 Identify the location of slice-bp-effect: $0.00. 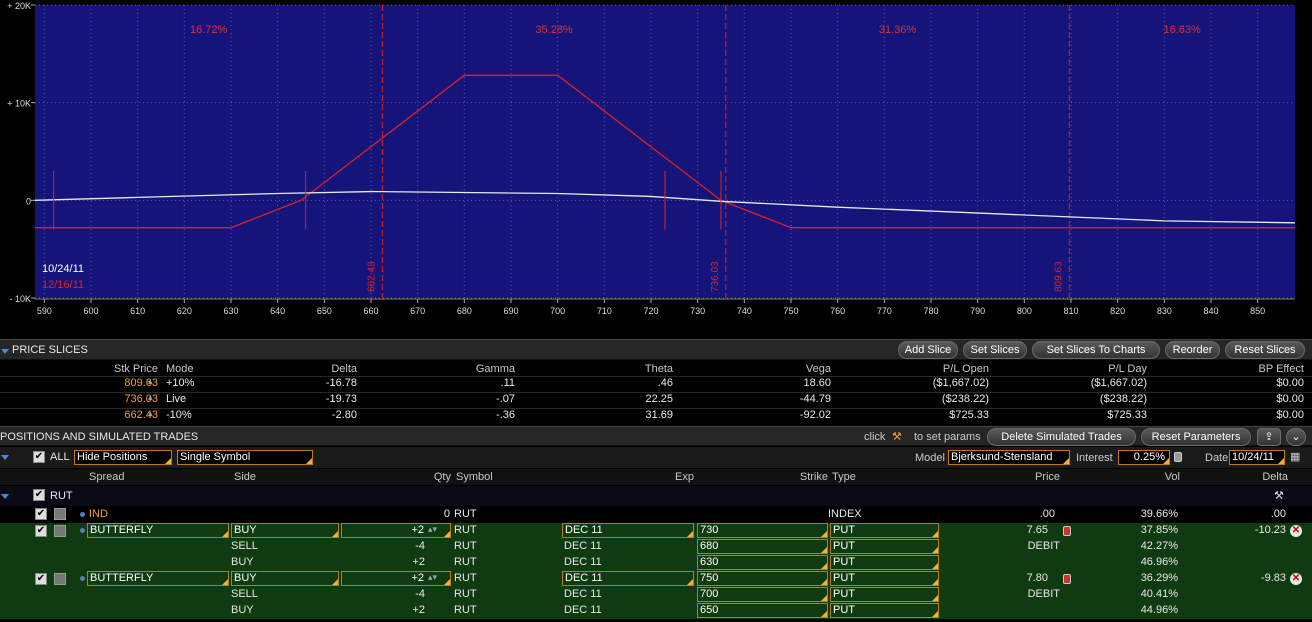
(1290, 415).